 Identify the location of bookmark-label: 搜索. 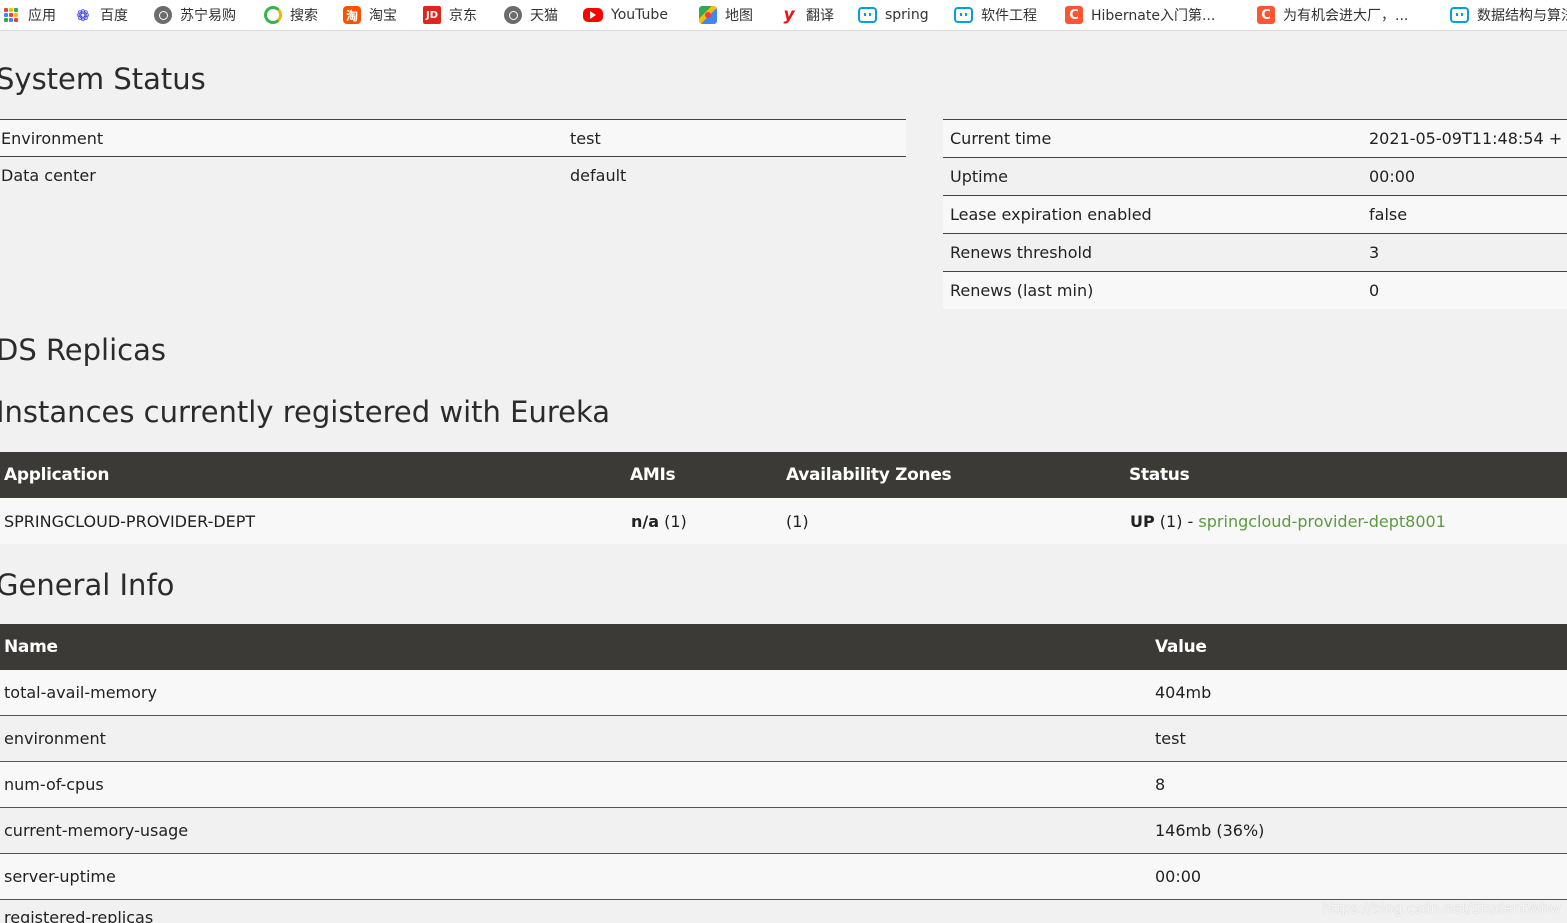
(304, 16).